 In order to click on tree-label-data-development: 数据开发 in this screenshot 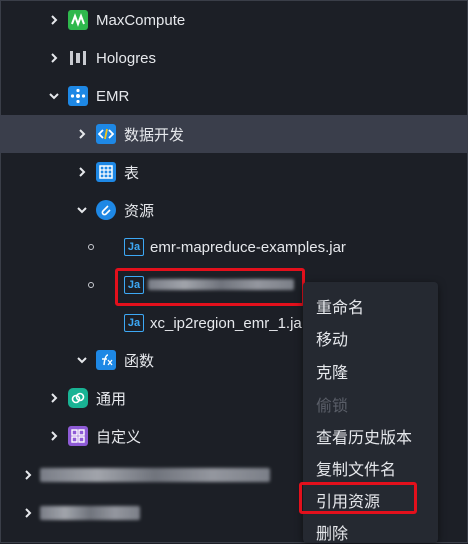, I will do `click(154, 135)`.